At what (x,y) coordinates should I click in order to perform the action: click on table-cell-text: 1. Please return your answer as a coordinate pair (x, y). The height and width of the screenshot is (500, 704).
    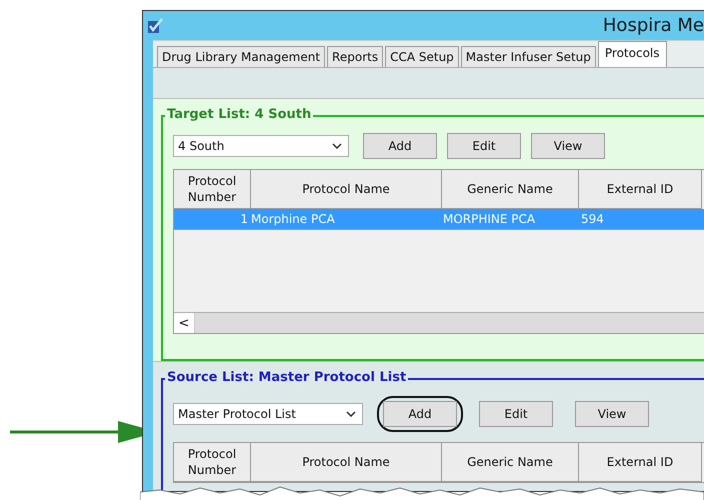
    Looking at the image, I should click on (244, 219).